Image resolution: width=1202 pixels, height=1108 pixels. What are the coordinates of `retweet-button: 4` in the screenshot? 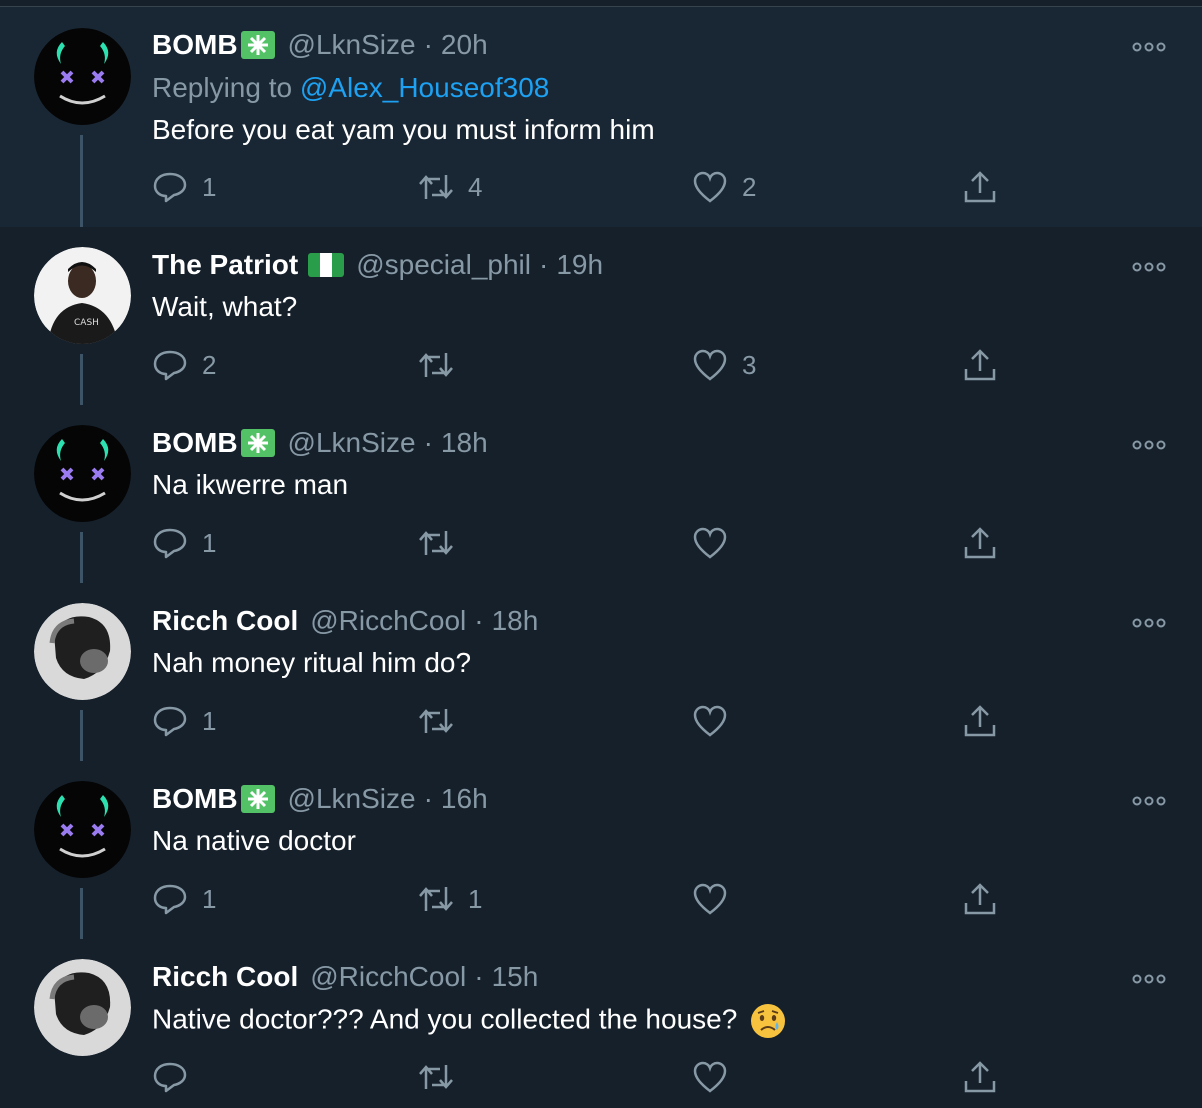 It's located at (450, 187).